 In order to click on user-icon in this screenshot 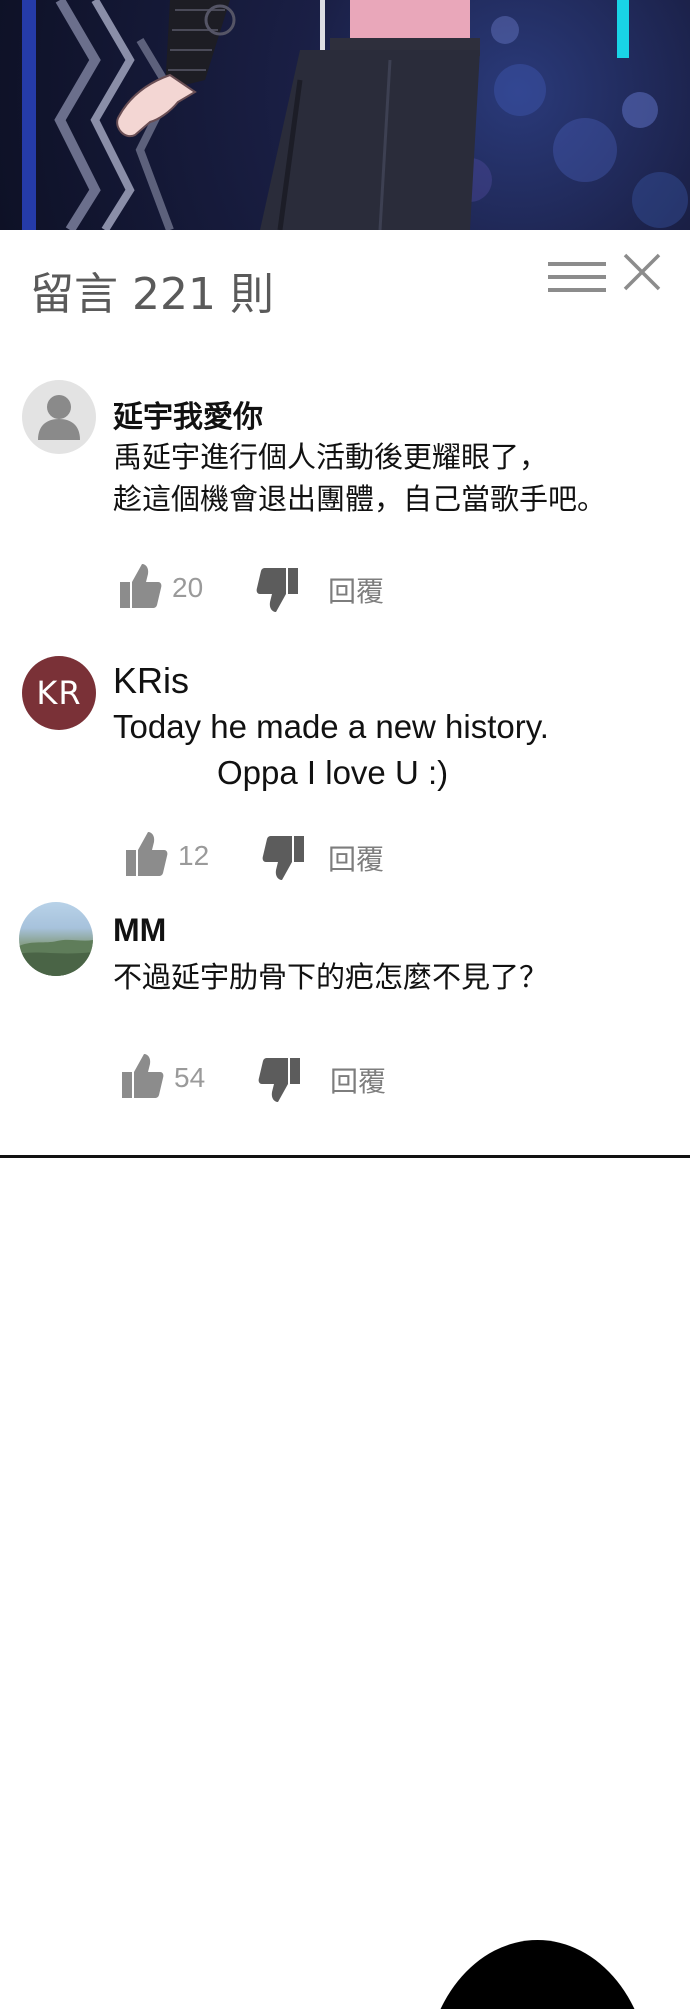, I will do `click(59, 417)`.